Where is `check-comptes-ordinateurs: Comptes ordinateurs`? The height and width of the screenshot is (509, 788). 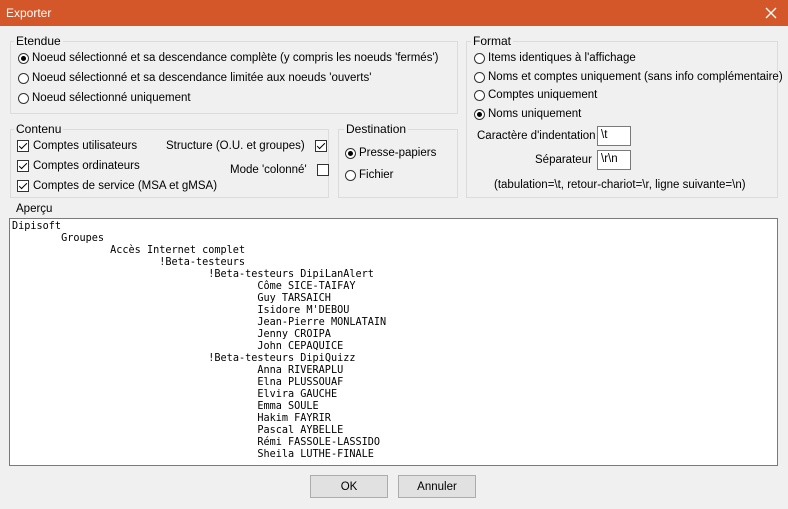 check-comptes-ordinateurs: Comptes ordinateurs is located at coordinates (78, 166).